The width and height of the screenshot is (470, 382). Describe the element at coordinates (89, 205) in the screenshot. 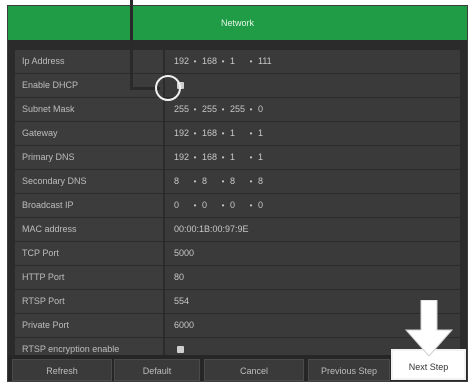

I see `broadcast-ip-label: Broadcast IP` at that location.